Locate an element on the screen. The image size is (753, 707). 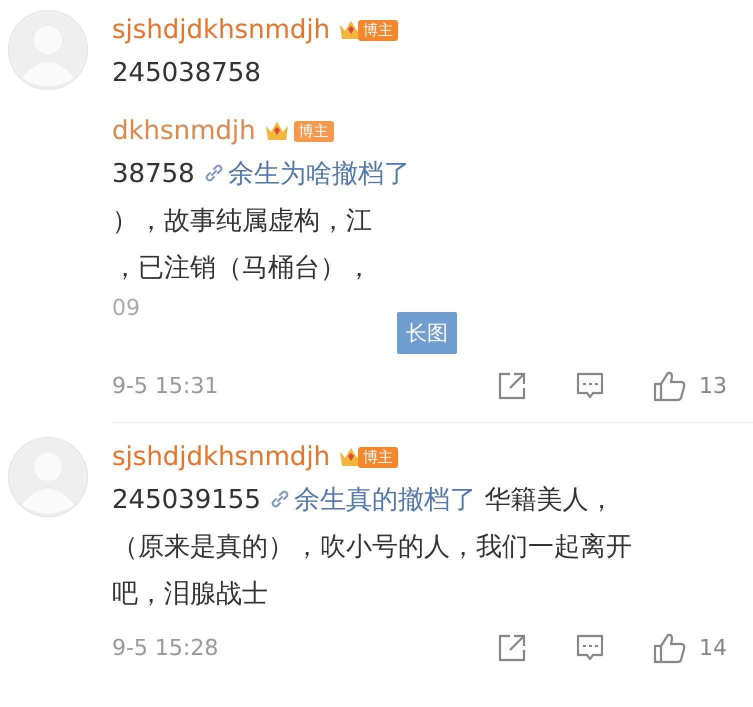
timestamp: 9-5 15:31 is located at coordinates (166, 386).